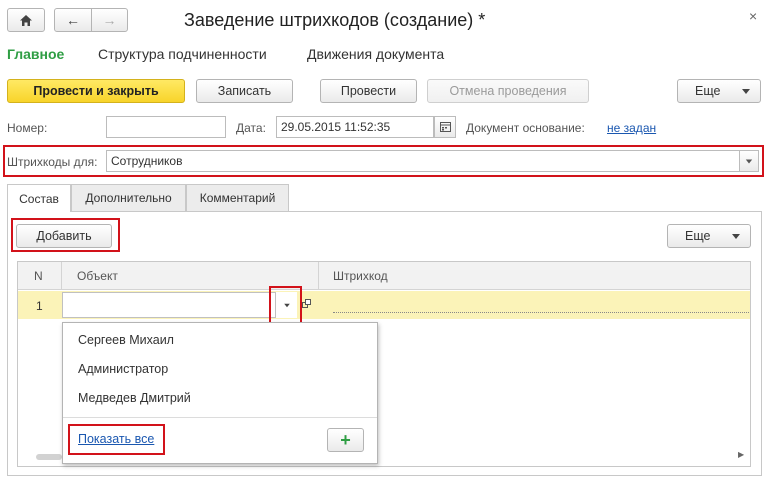 The height and width of the screenshot is (482, 767). What do you see at coordinates (237, 197) in the screenshot?
I see `tab-comment: Комментарий` at bounding box center [237, 197].